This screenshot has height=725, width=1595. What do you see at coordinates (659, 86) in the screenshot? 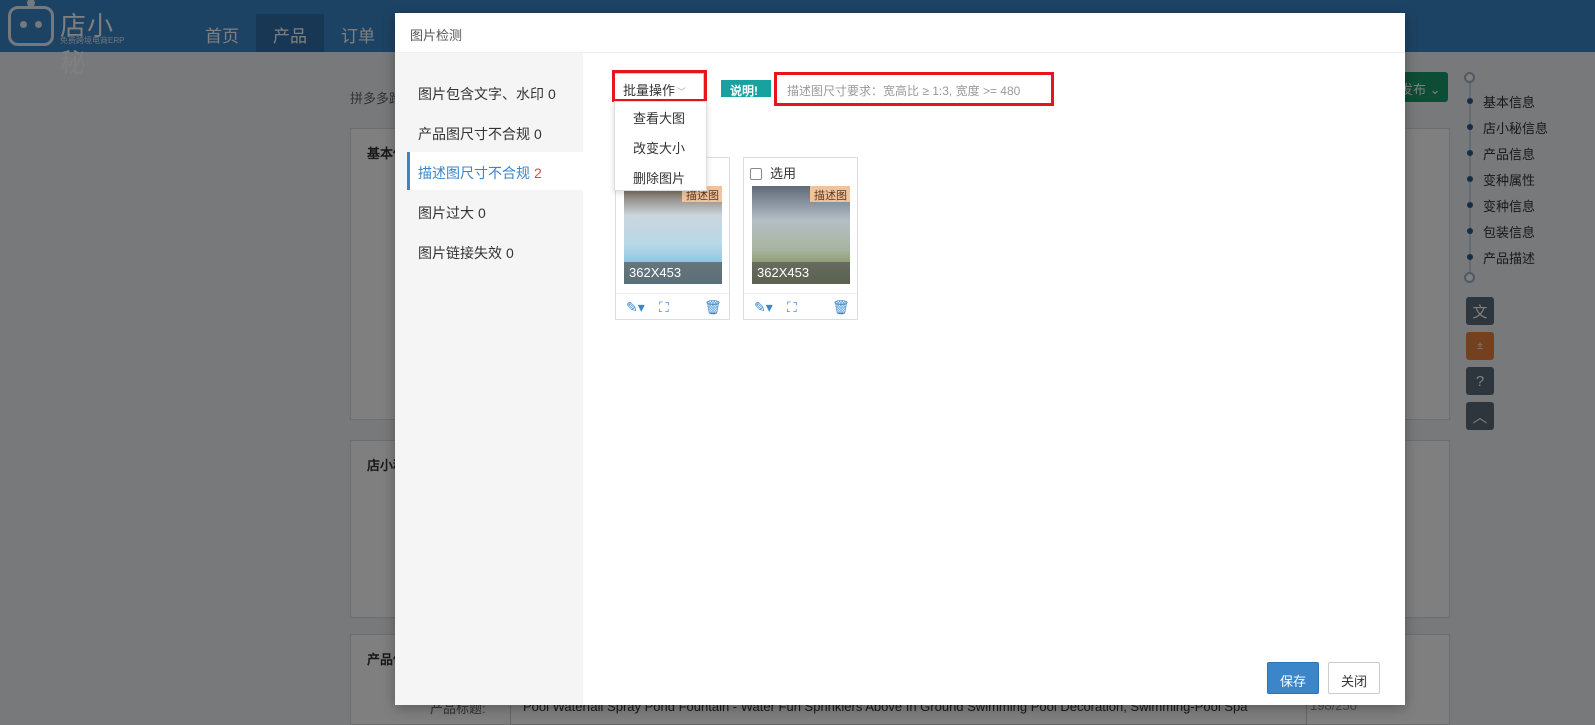
I see `highlight-box-batch` at bounding box center [659, 86].